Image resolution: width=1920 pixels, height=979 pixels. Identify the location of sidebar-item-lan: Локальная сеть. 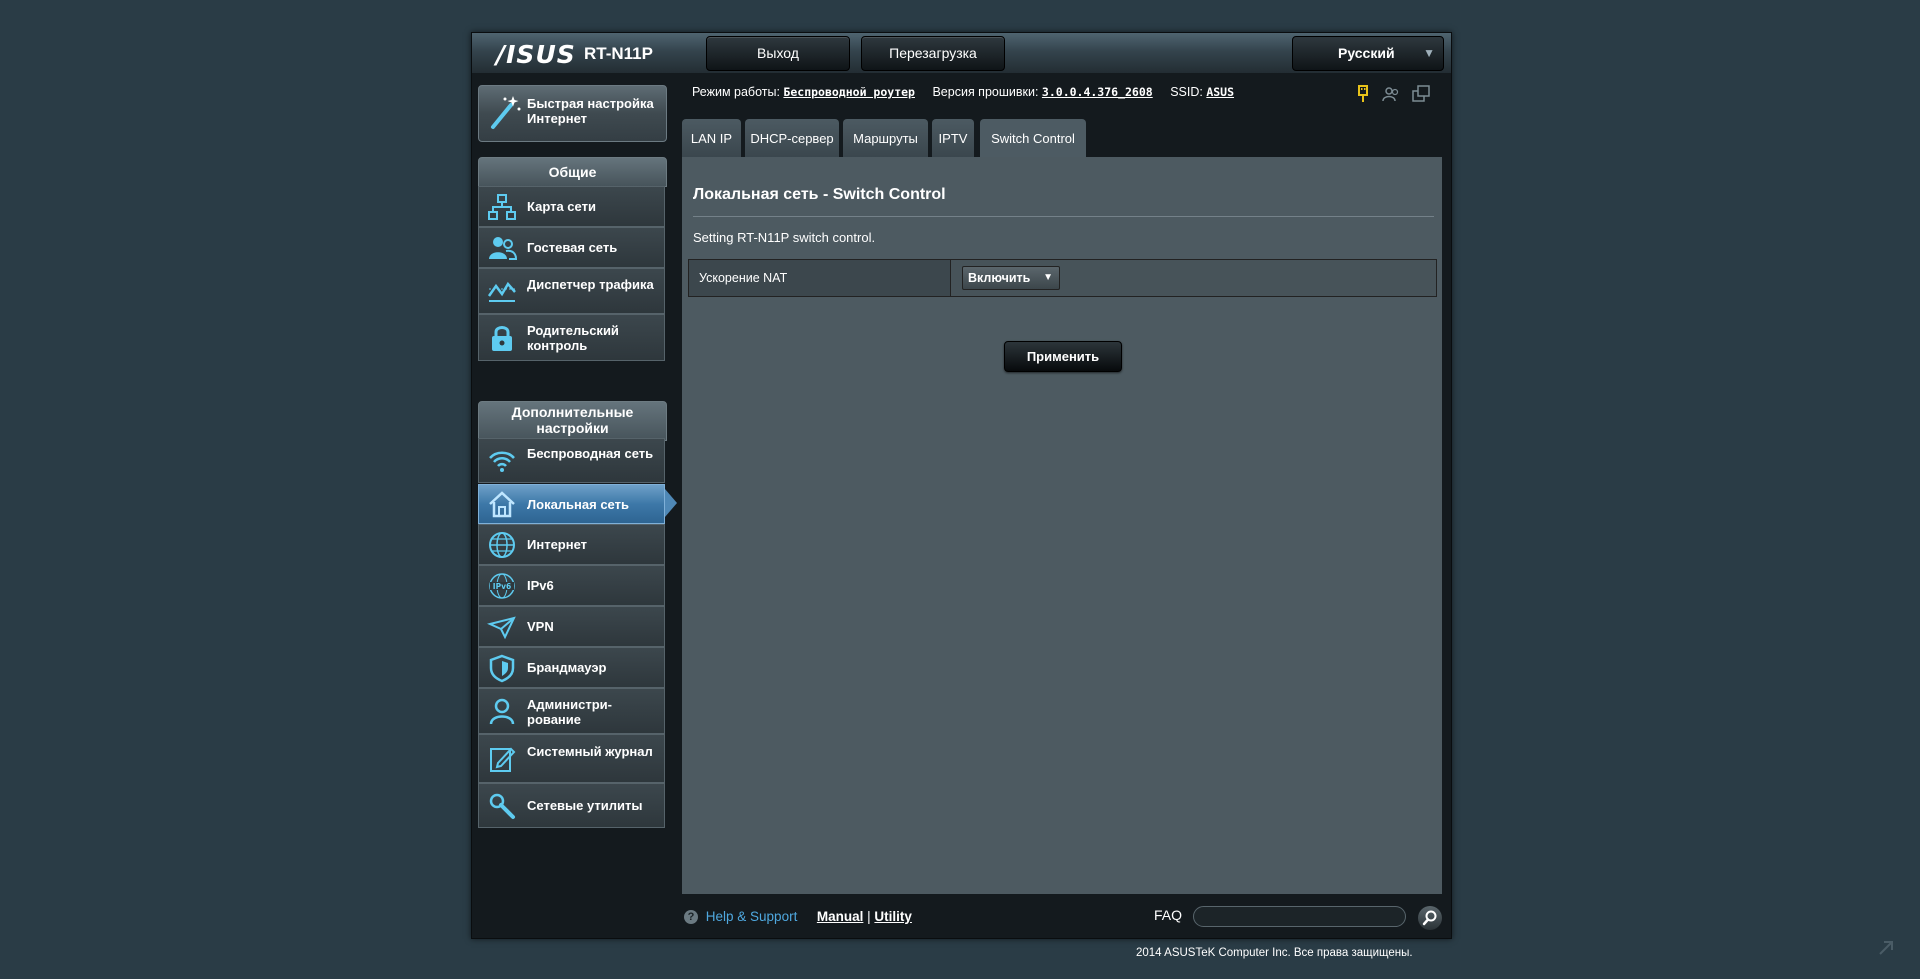
(571, 504).